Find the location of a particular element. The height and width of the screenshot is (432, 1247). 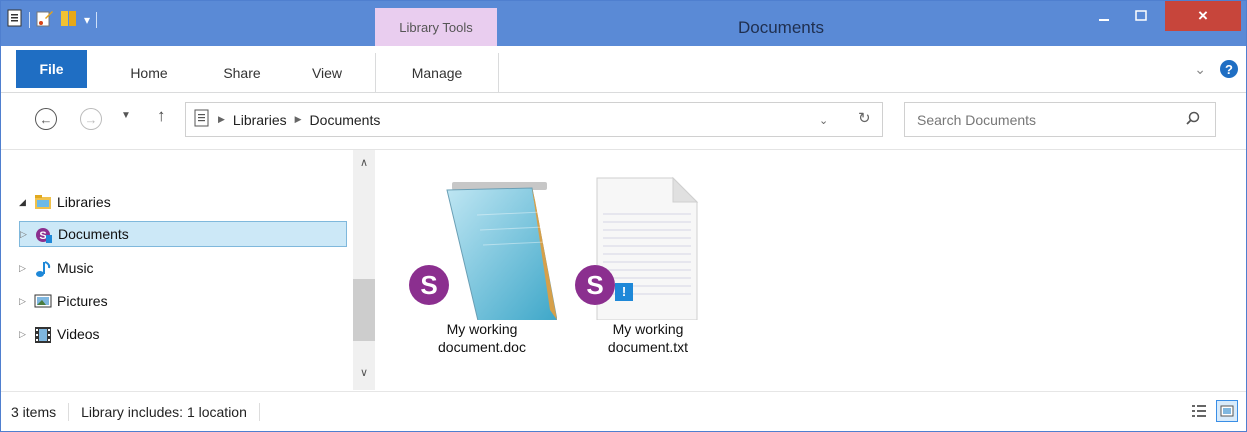

music-icon is located at coordinates (43, 268).